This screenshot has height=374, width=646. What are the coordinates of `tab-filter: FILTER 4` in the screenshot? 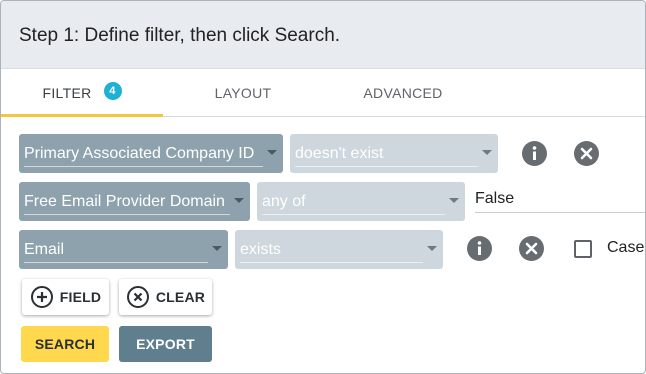 It's located at (82, 93).